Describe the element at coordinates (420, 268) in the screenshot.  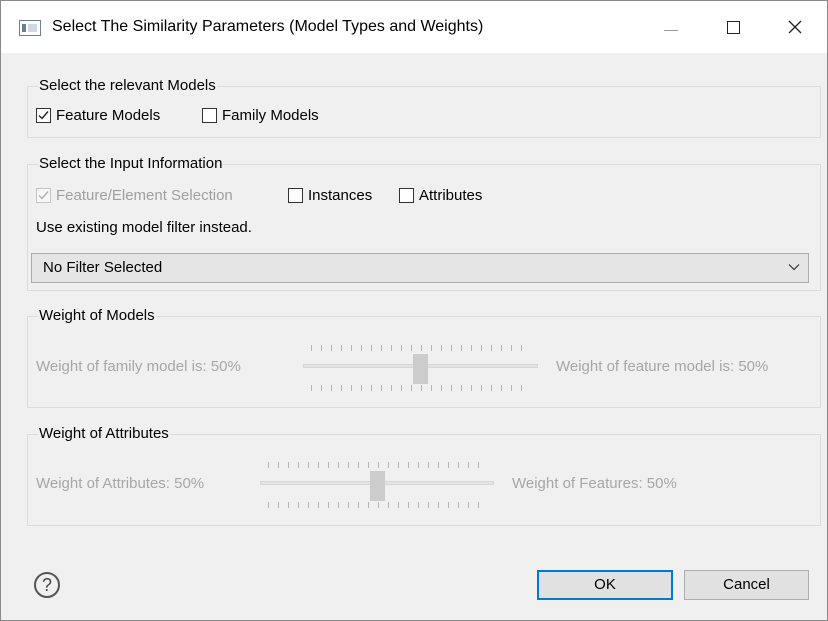
I see `model-filter-select: No Filter Selected` at that location.